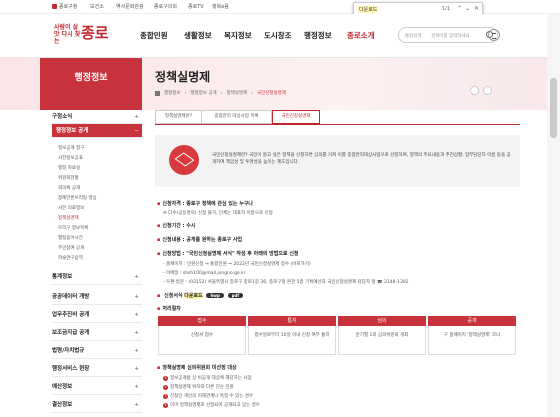  What do you see at coordinates (70, 238) in the screenshot?
I see `sidebar-subitem: 행정용어사전` at bounding box center [70, 238].